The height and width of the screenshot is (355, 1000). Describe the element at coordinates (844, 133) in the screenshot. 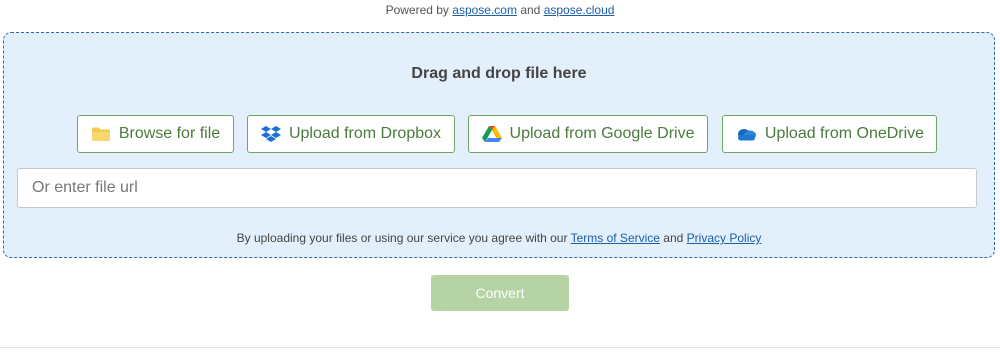

I see `upload-onedrive-label: Upload from OneDrive` at that location.